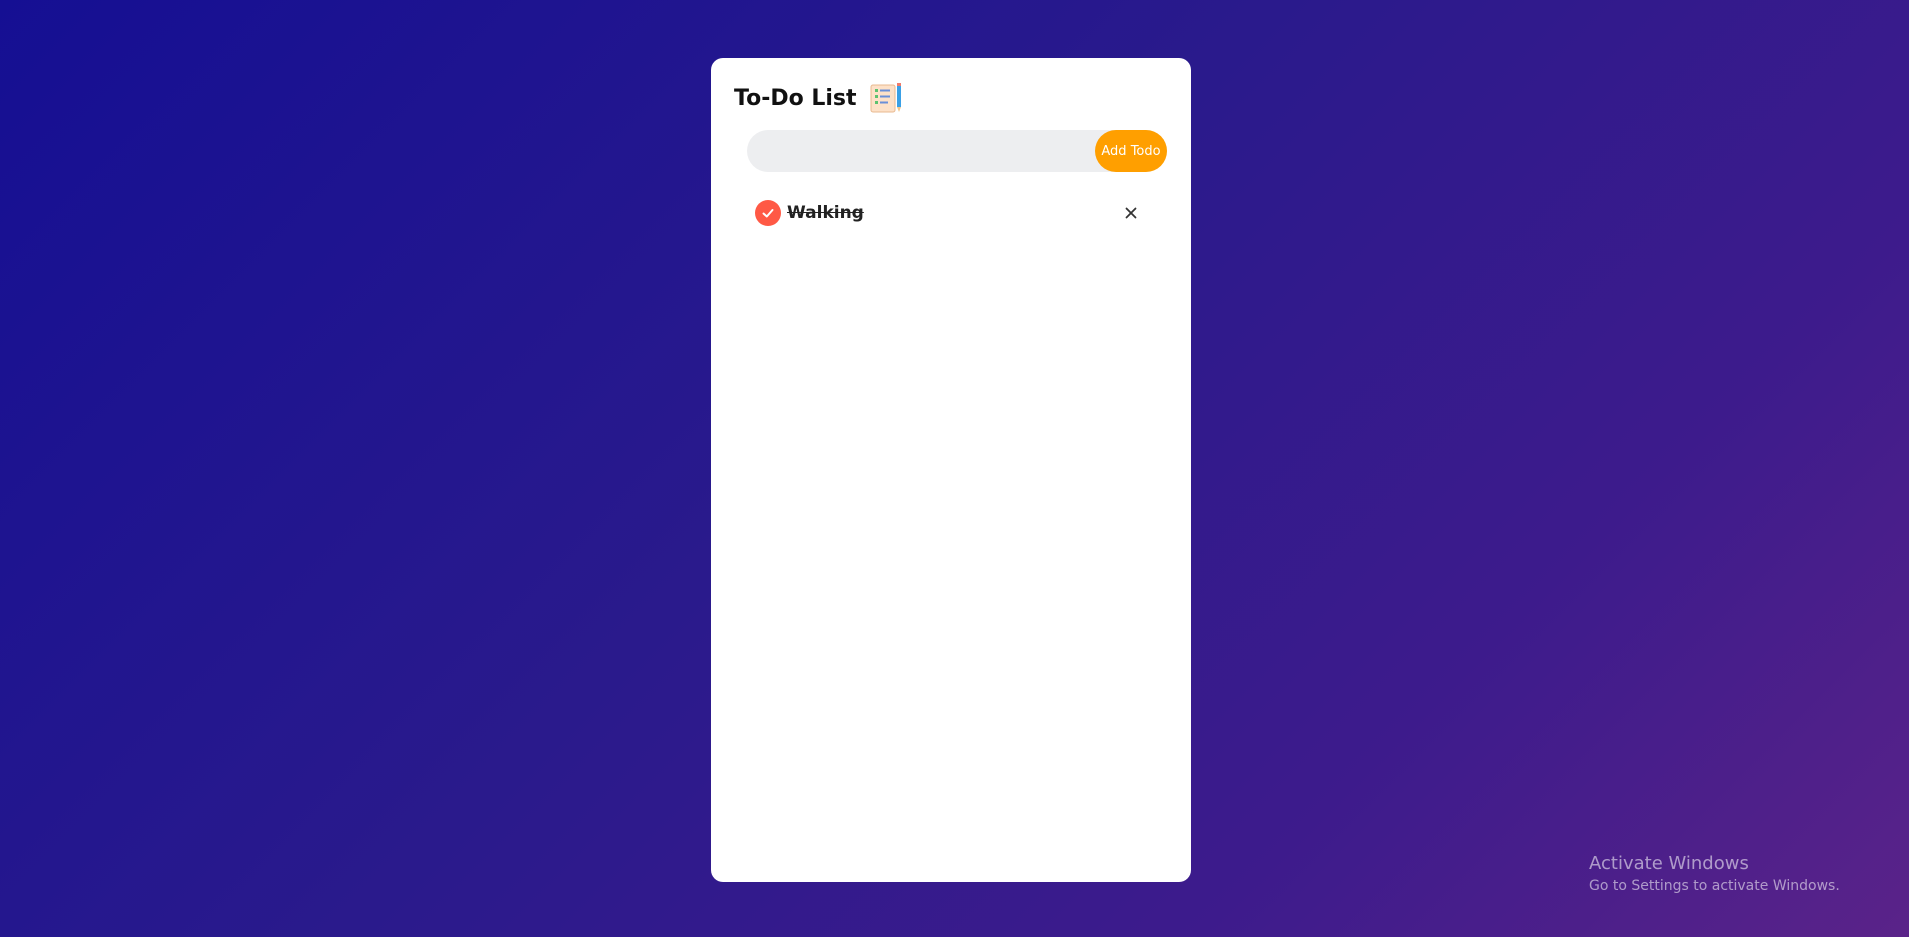 This screenshot has height=937, width=1909. I want to click on checklist-notepad-icon, so click(886, 98).